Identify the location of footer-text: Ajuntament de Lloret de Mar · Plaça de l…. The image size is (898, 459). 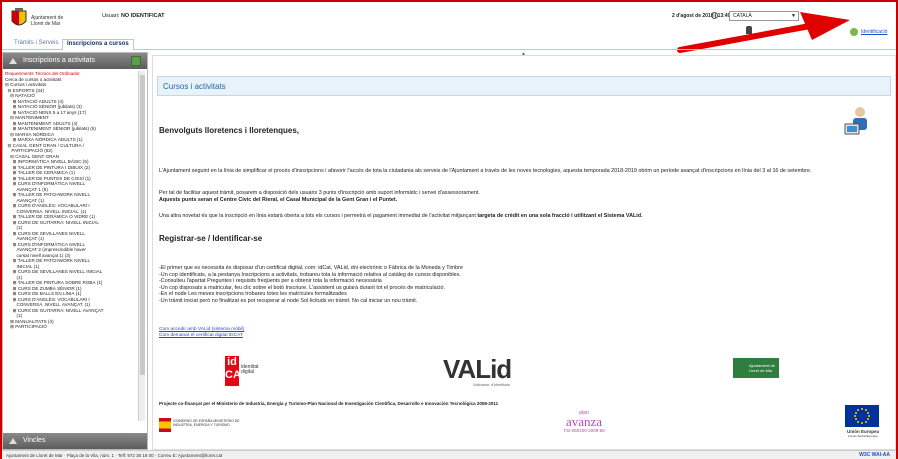
(114, 455).